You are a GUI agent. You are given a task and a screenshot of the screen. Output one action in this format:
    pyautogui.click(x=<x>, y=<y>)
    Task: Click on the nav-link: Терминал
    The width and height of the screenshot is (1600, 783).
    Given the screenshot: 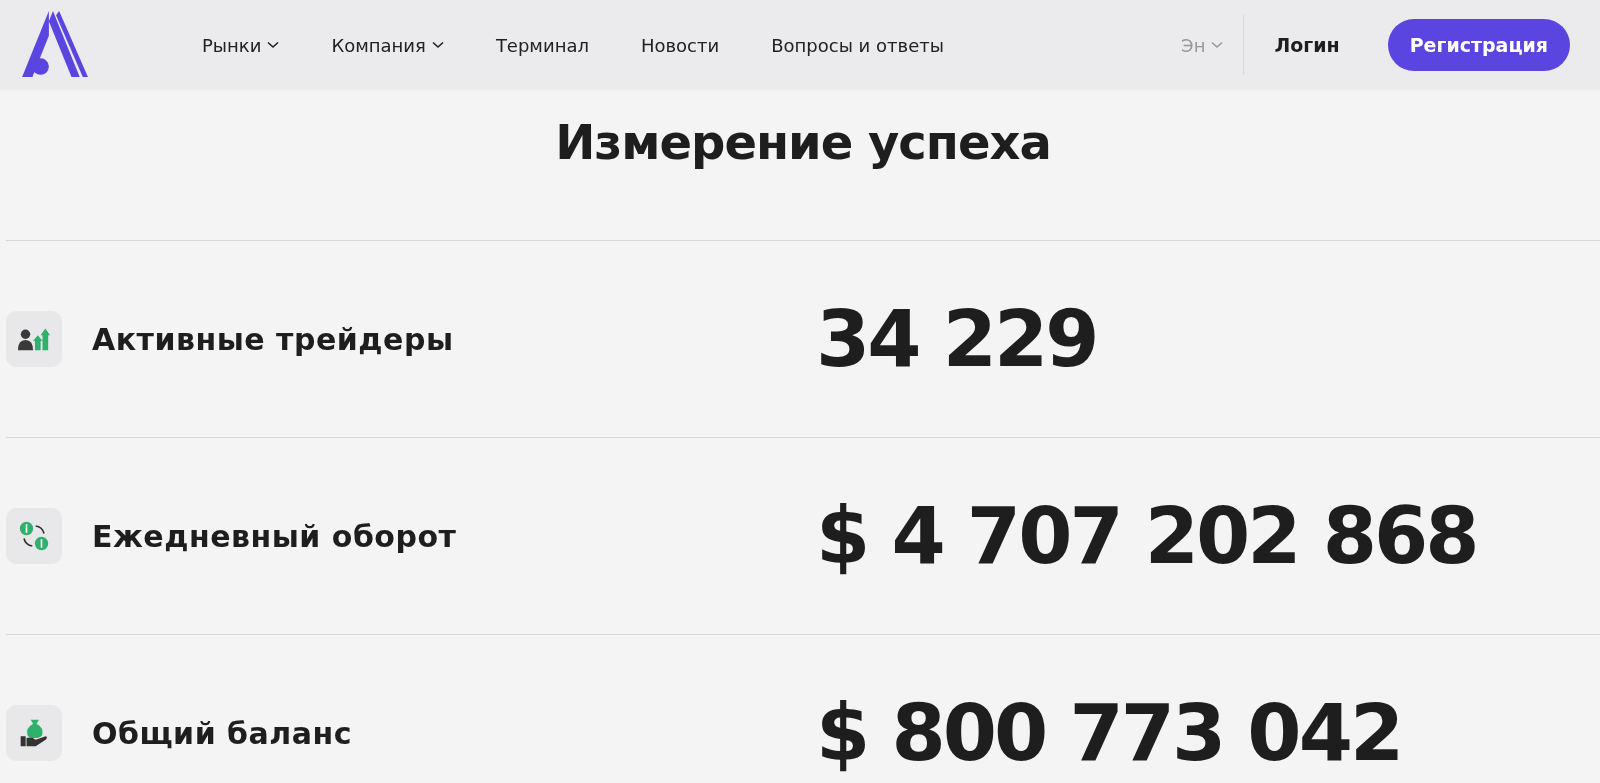 What is the action you would take?
    pyautogui.click(x=542, y=45)
    